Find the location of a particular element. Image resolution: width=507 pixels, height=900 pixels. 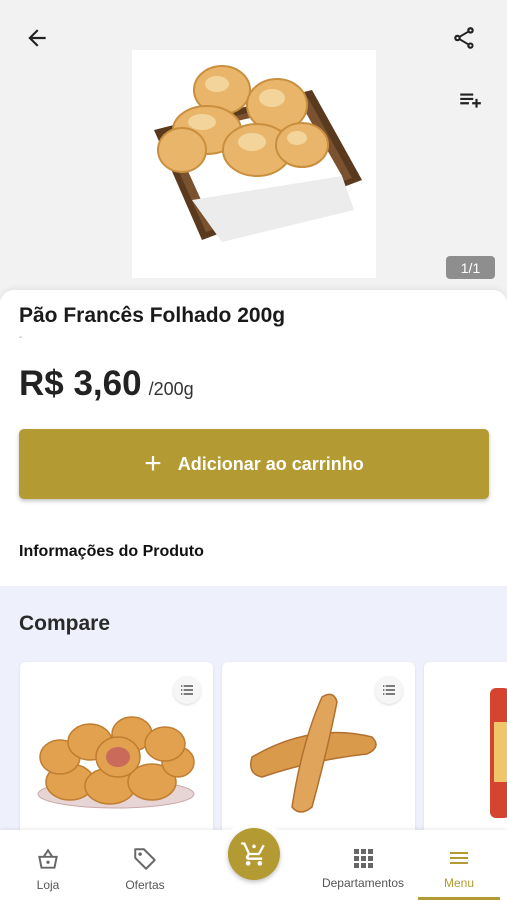

nav-item-ofertas: Ofertas is located at coordinates (145, 865).